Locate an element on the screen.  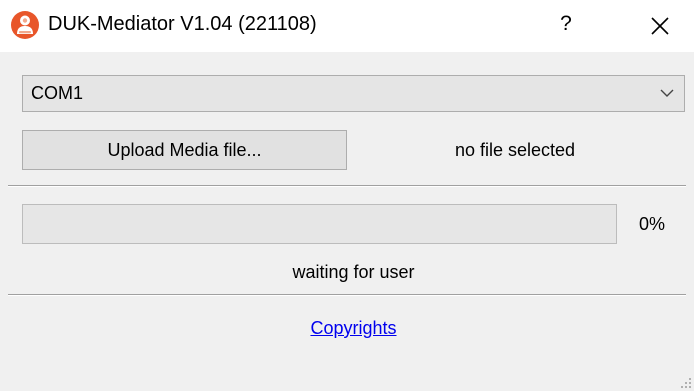
title-bar: DUK-Mediator V1.04 (221108) ? is located at coordinates (347, 26).